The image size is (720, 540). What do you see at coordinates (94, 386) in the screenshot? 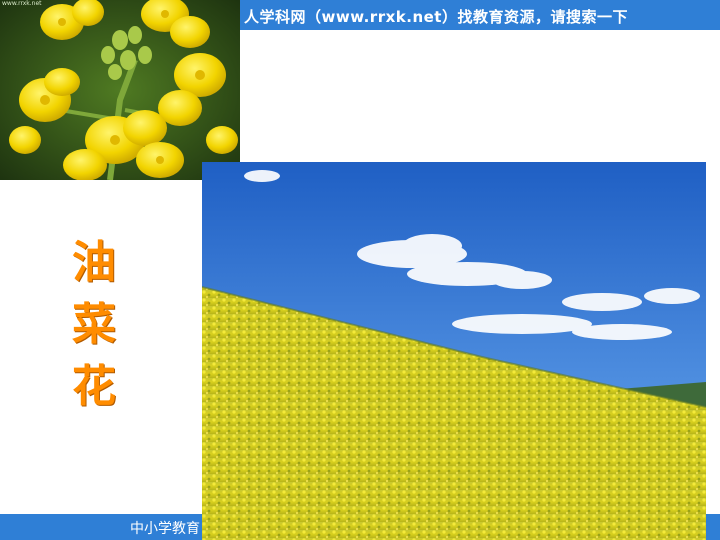
I see `title-char-3: 花` at bounding box center [94, 386].